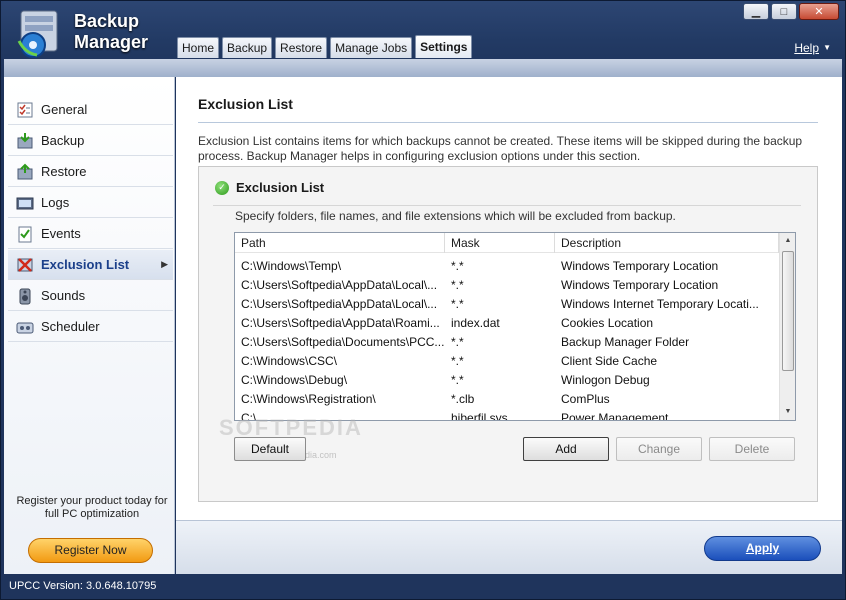  What do you see at coordinates (55, 202) in the screenshot?
I see `sidebar-item-label: Logs` at bounding box center [55, 202].